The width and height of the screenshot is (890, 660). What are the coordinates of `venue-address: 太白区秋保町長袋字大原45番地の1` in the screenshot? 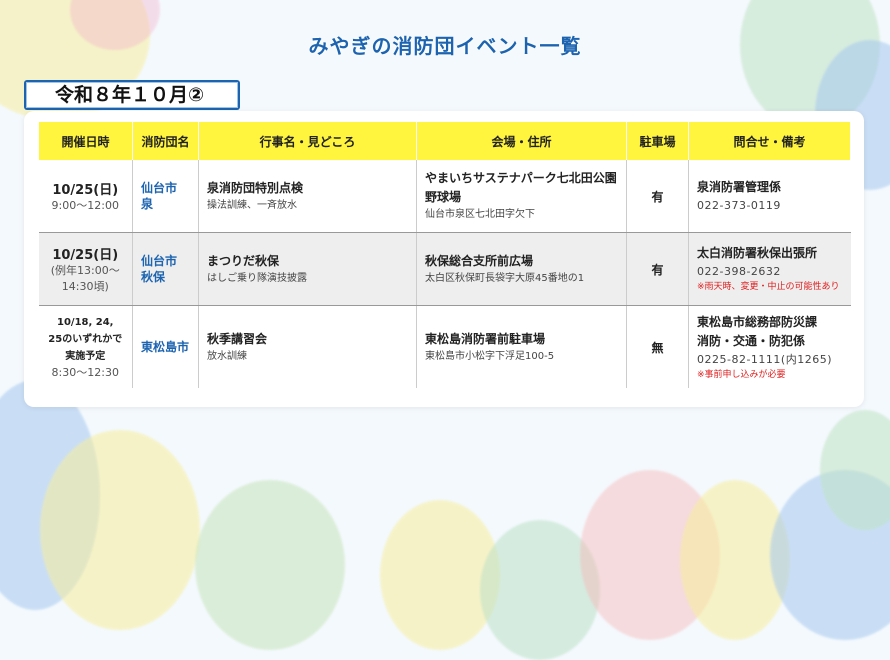 It's located at (505, 278).